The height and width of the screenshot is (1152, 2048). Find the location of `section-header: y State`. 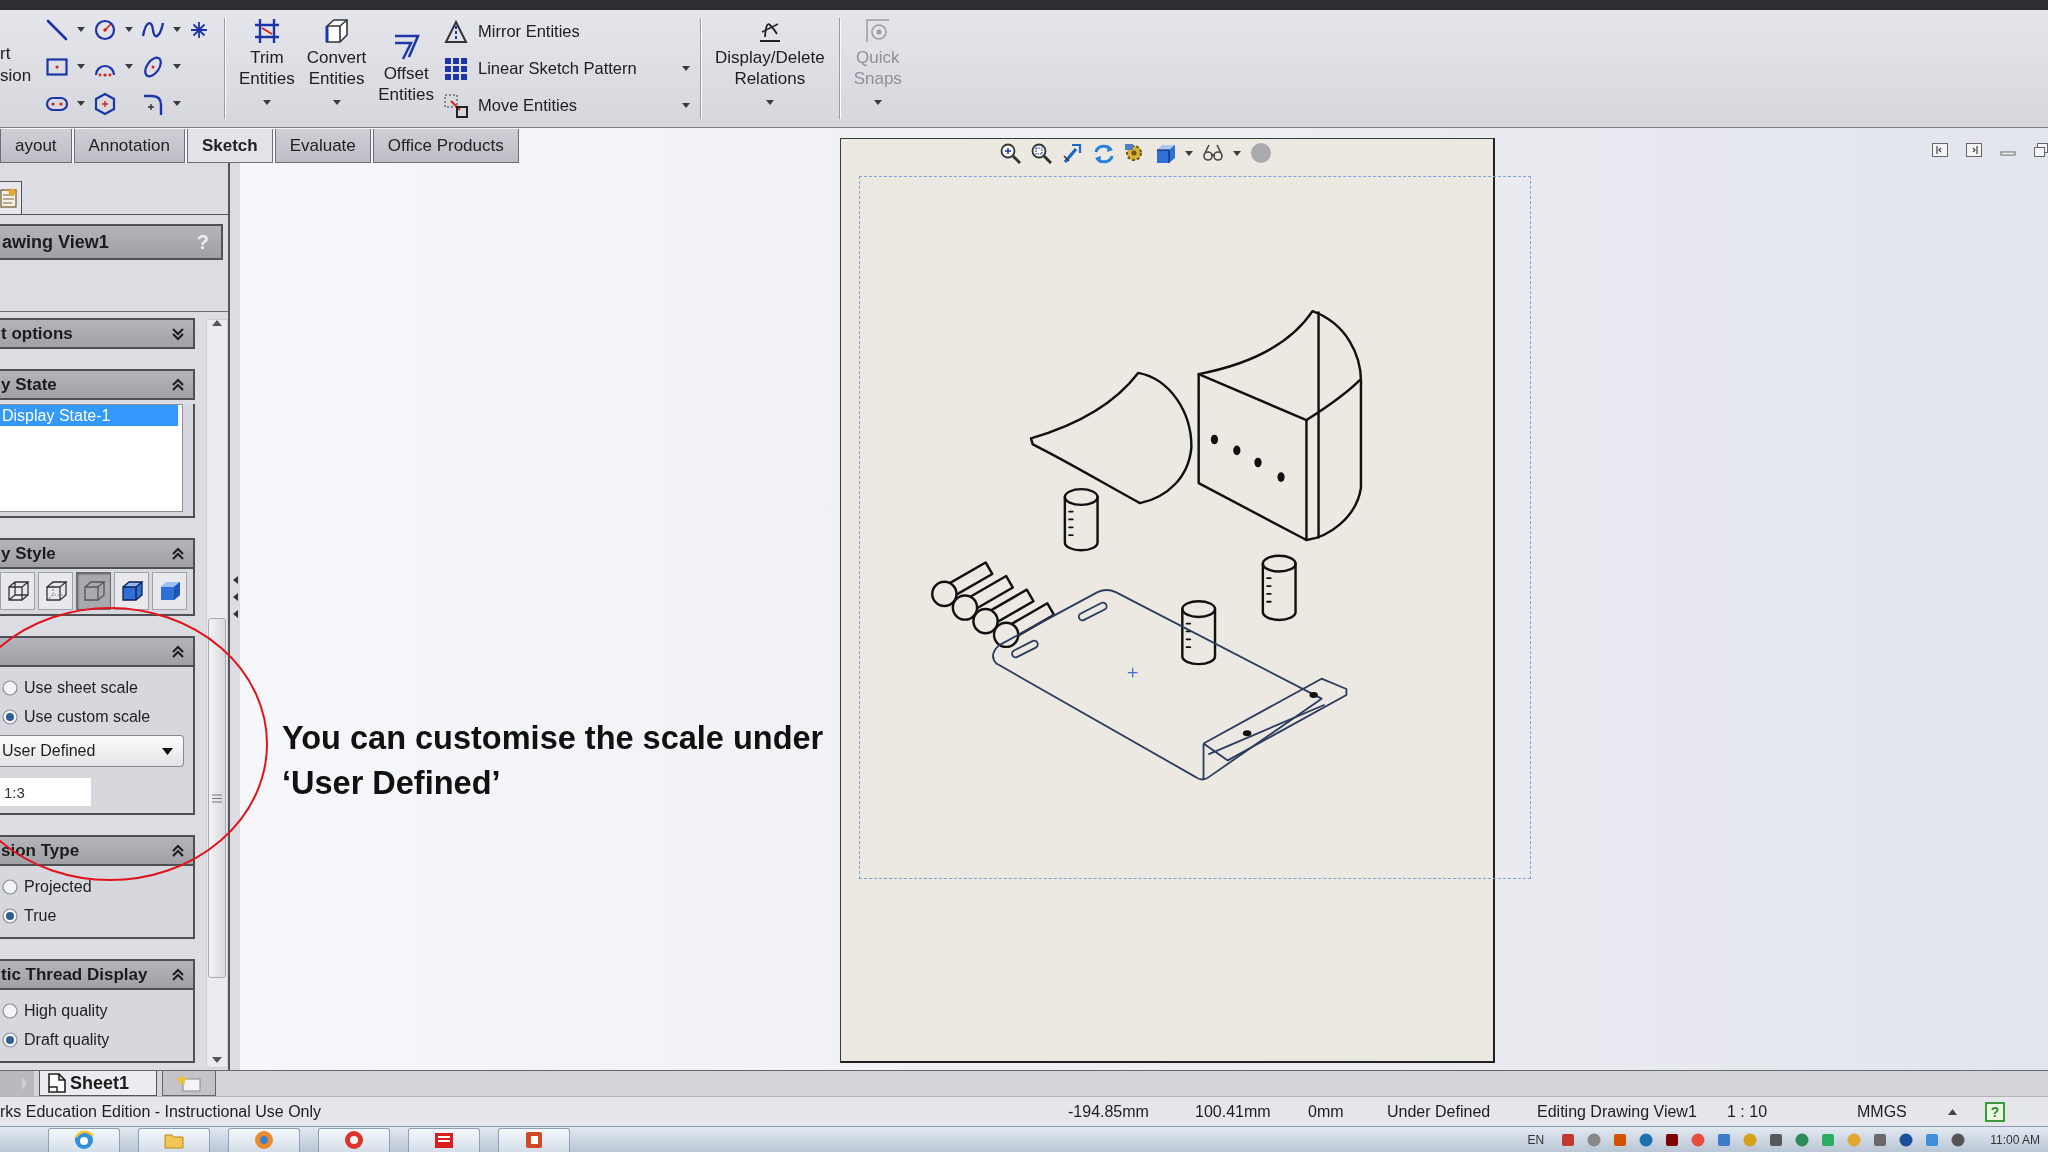

section-header: y State is located at coordinates (97, 384).